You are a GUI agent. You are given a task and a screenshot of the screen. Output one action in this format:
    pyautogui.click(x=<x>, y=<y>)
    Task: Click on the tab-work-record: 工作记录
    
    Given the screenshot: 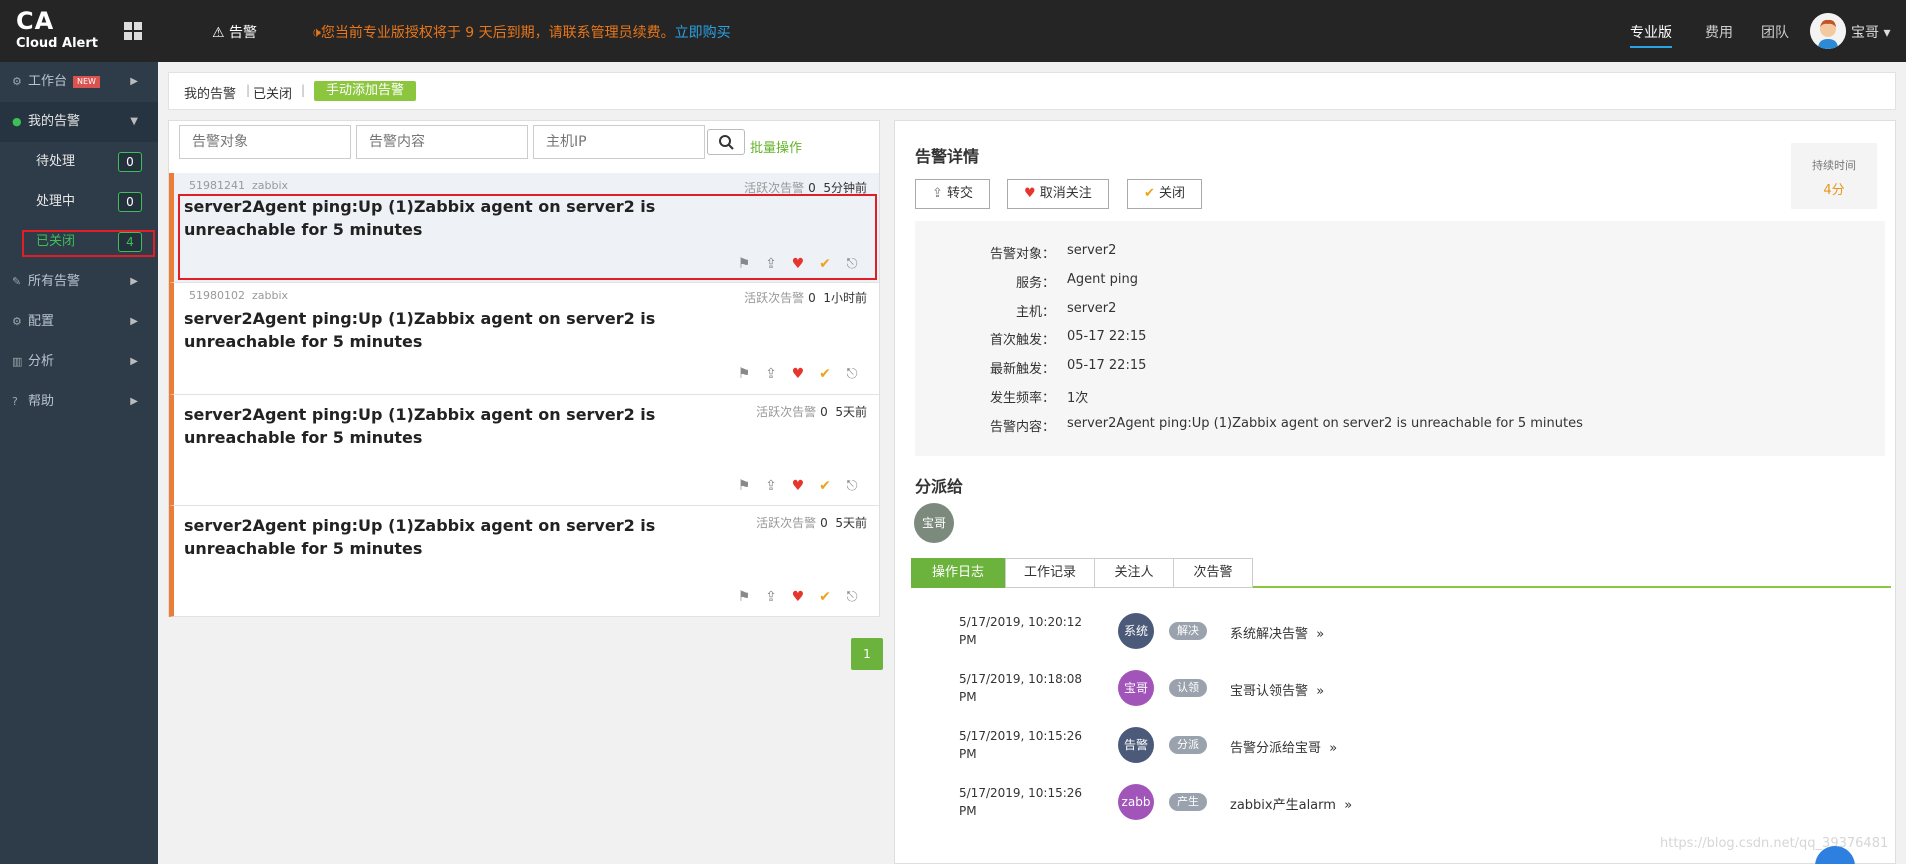 What is the action you would take?
    pyautogui.click(x=1050, y=573)
    